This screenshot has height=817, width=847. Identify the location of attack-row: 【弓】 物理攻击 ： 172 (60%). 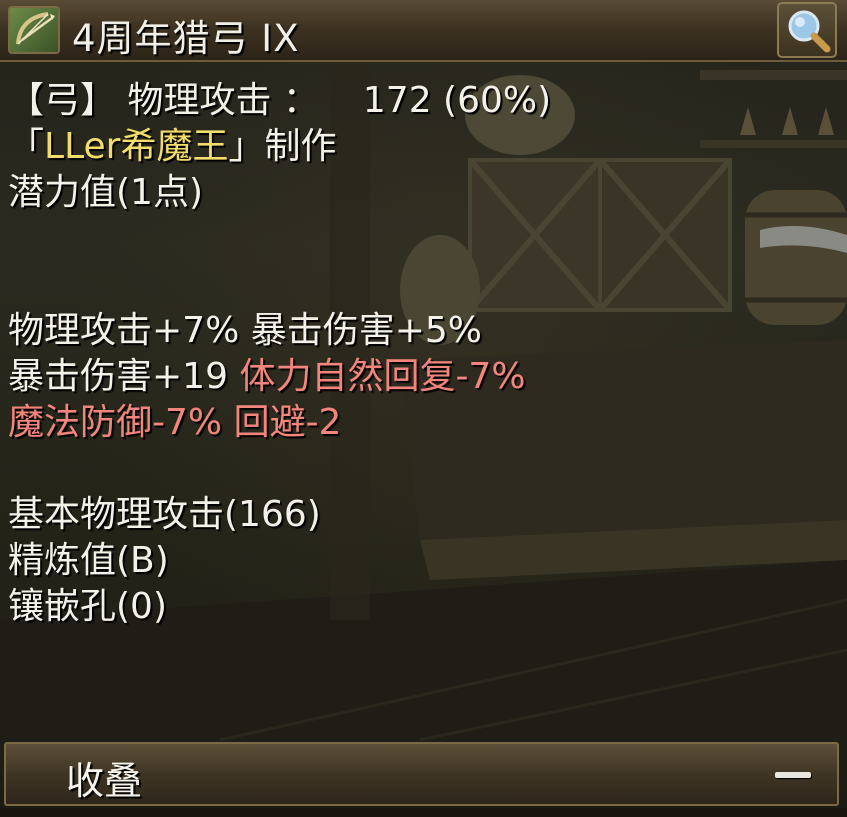
(422, 101).